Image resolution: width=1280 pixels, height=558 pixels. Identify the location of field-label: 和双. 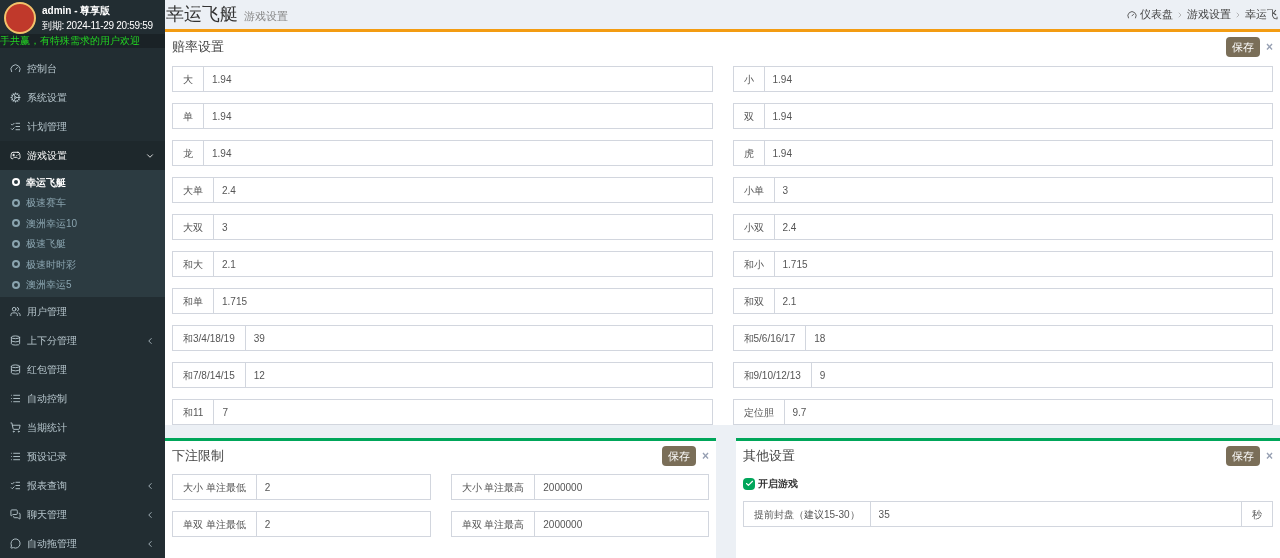
(753, 301).